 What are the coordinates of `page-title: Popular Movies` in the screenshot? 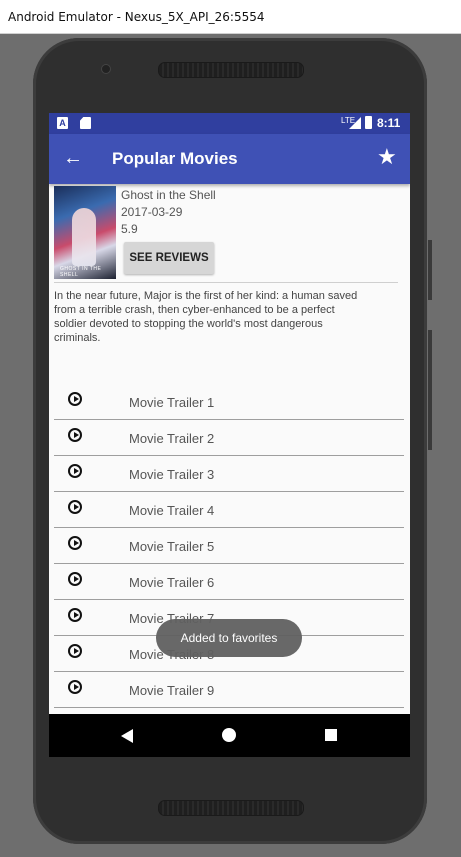 It's located at (175, 158).